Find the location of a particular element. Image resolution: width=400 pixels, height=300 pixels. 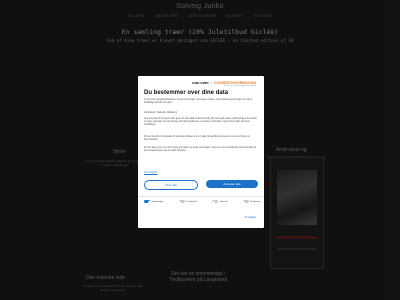

reject-all-button: Afvis alle is located at coordinates (171, 185).